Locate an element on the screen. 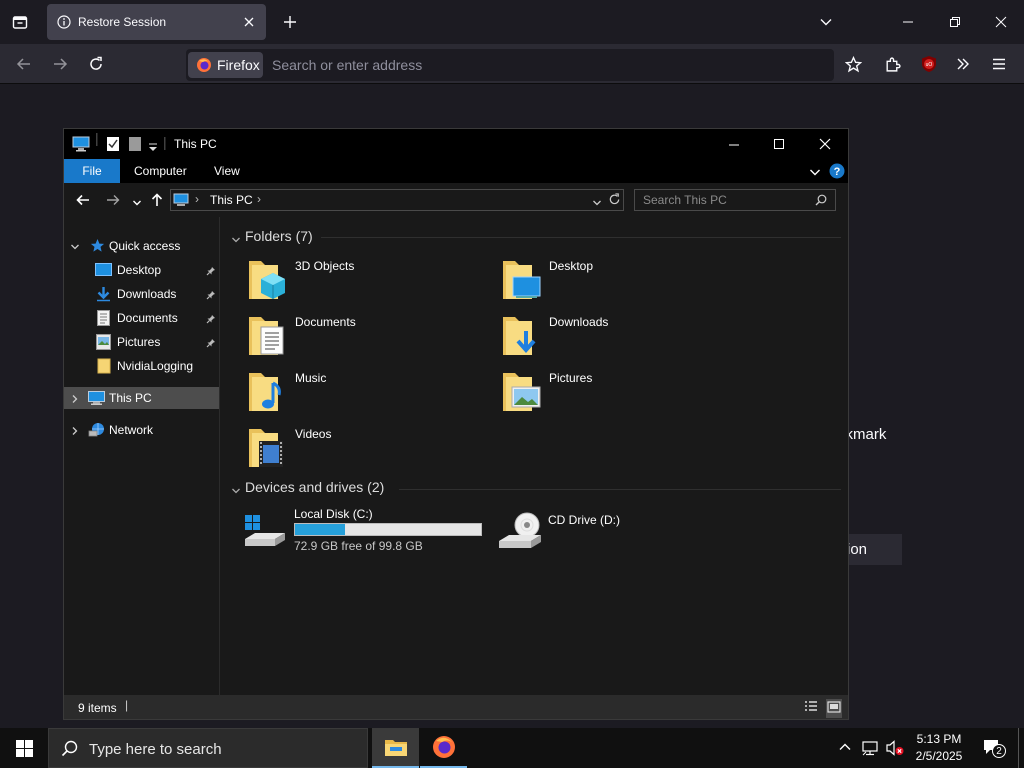  minimize-icon is located at coordinates (908, 22).